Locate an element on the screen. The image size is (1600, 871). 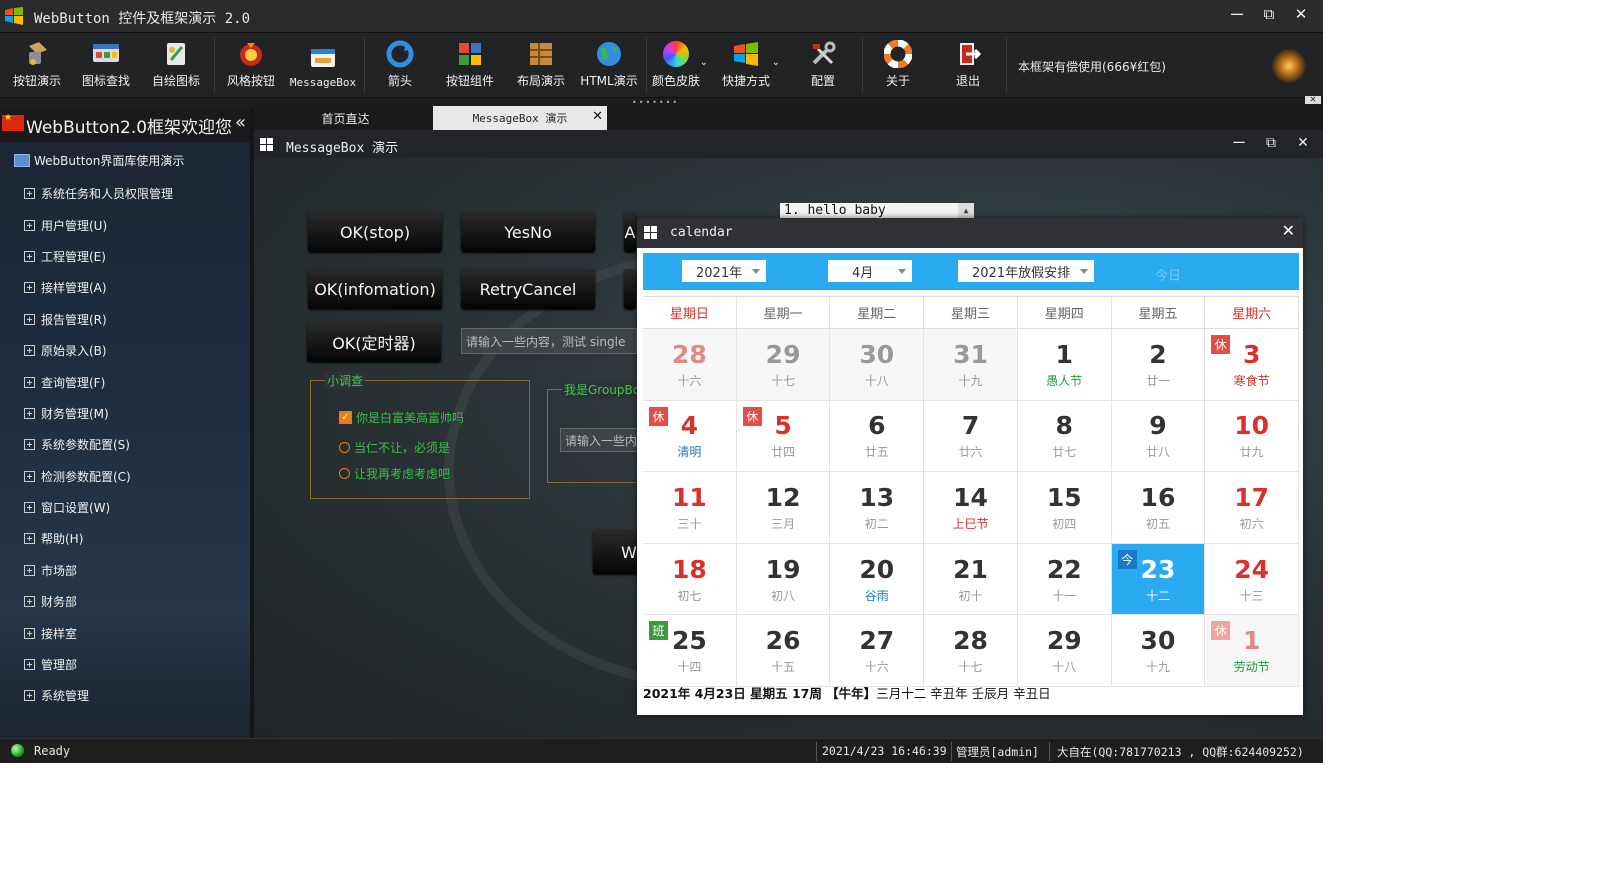
calendar-day: 班 25 十四 is located at coordinates (690, 650).